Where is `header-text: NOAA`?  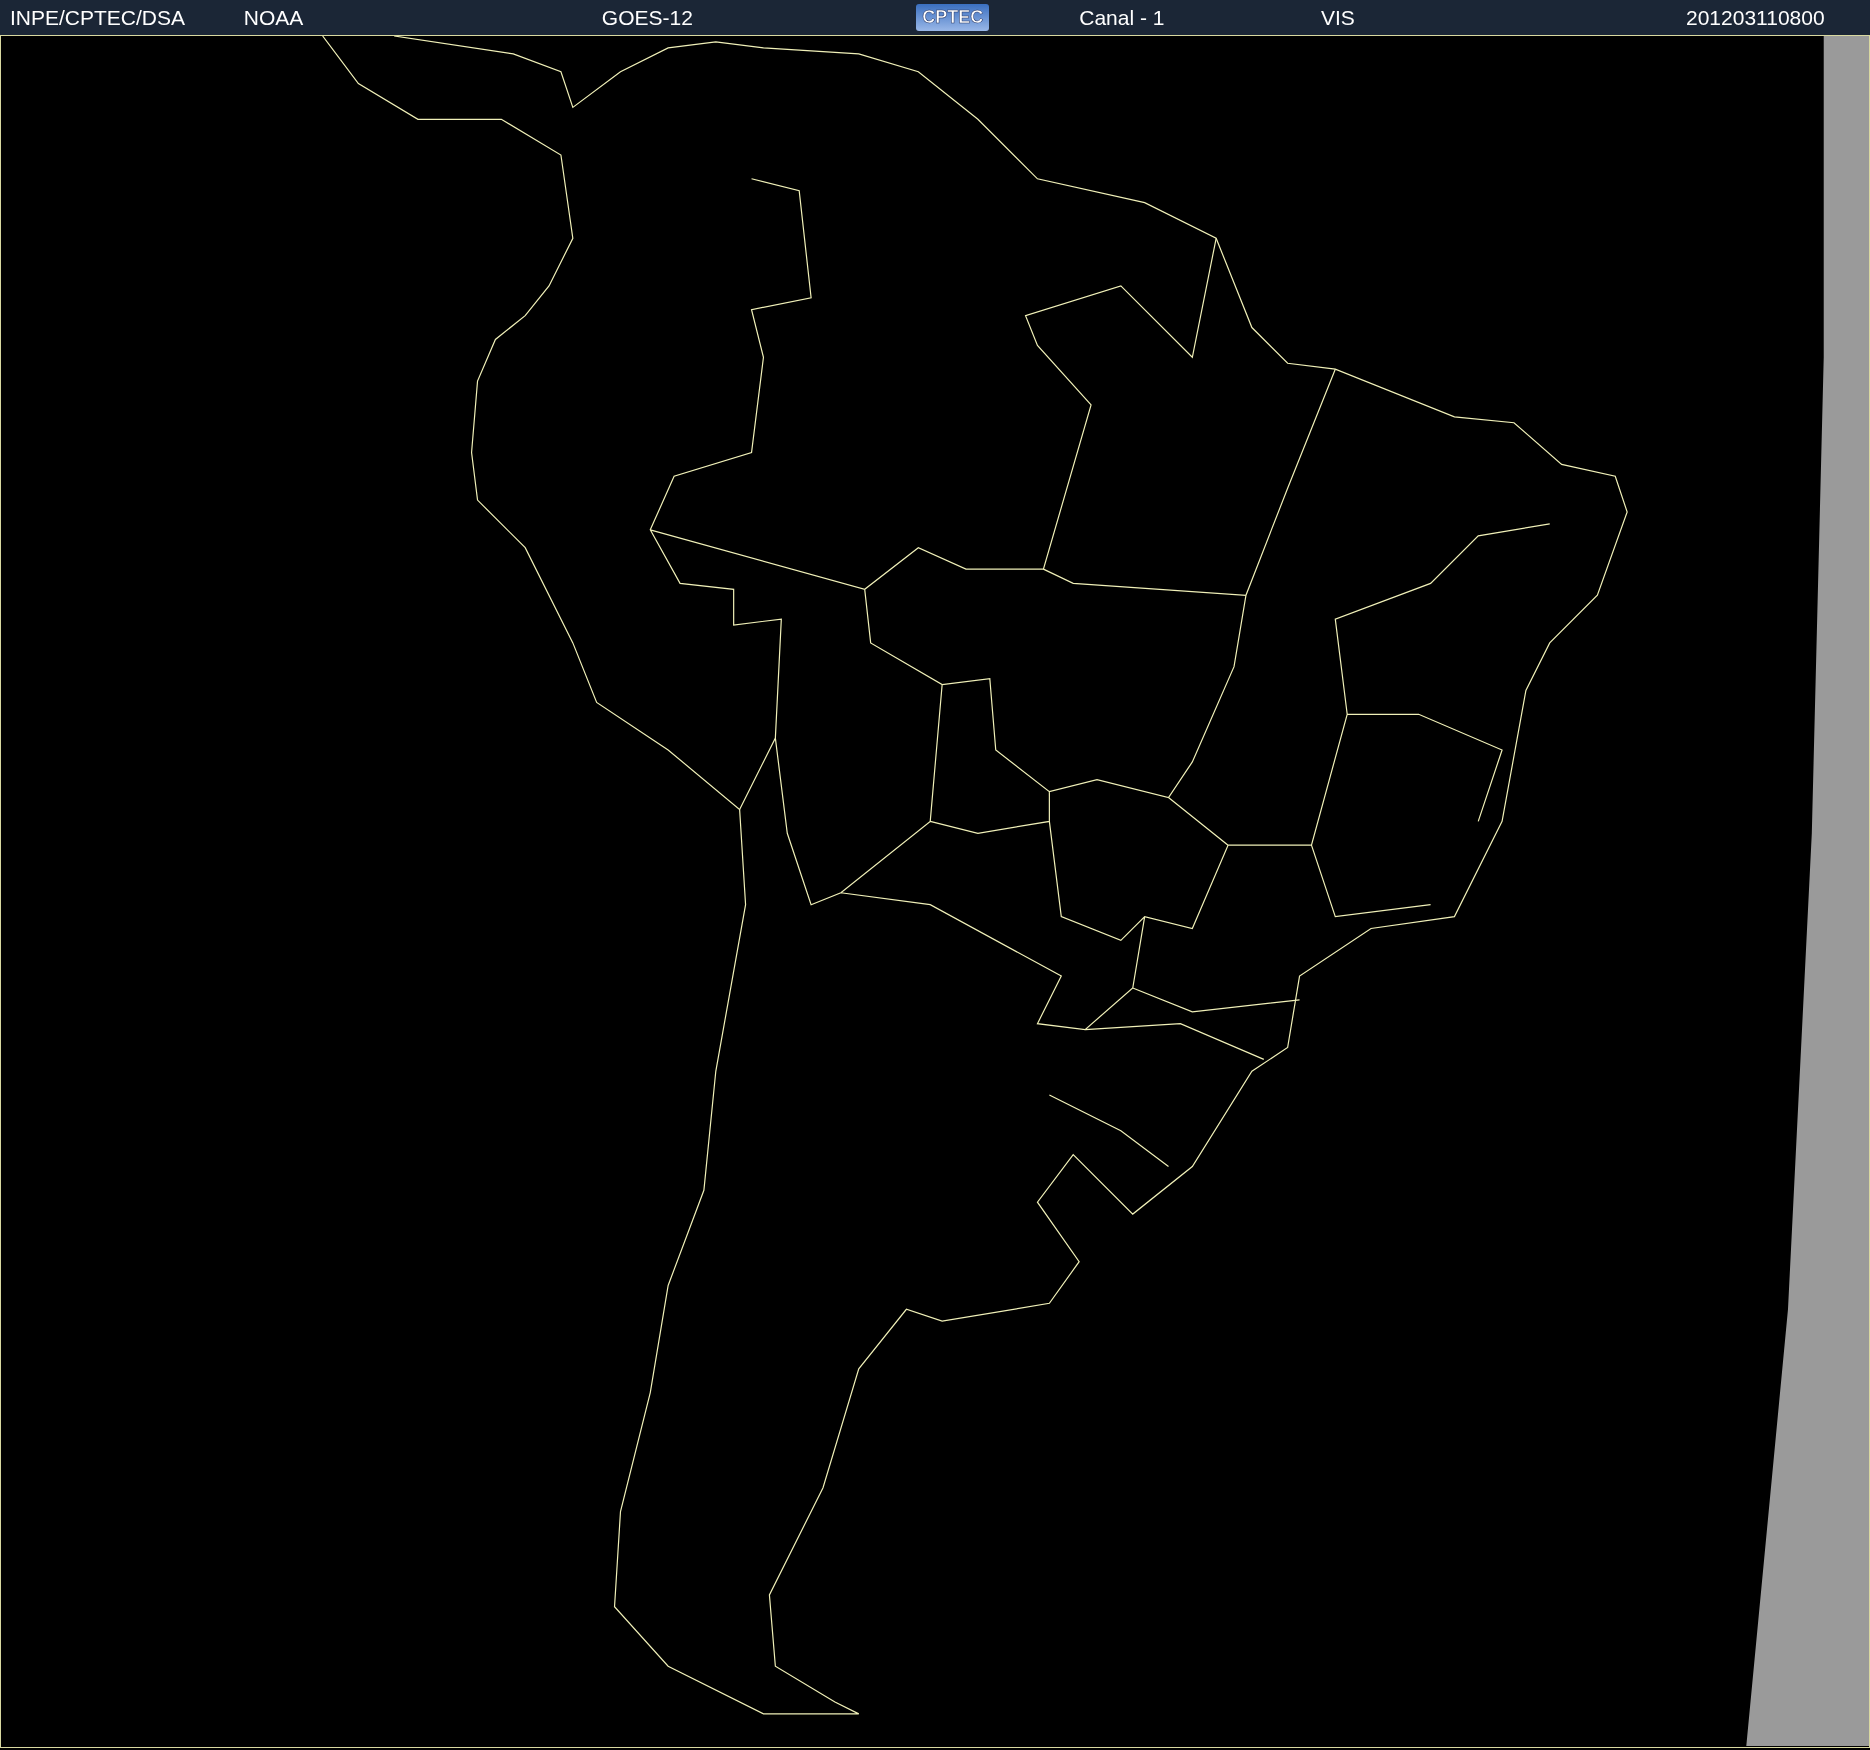 header-text: NOAA is located at coordinates (273, 17).